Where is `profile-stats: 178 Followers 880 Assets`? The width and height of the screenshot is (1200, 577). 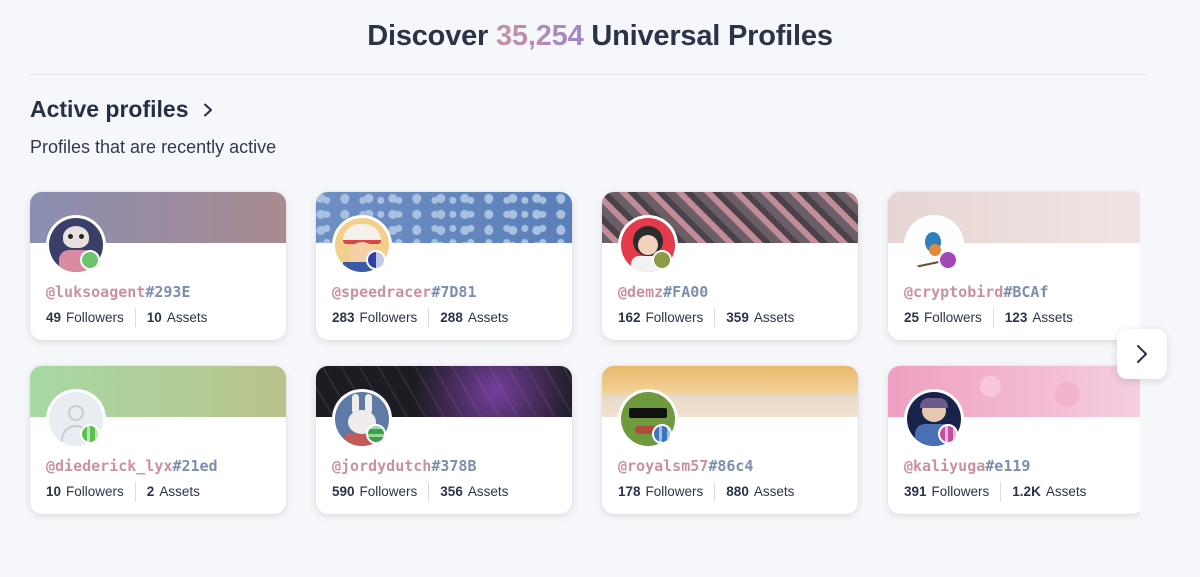 profile-stats: 178 Followers 880 Assets is located at coordinates (706, 491).